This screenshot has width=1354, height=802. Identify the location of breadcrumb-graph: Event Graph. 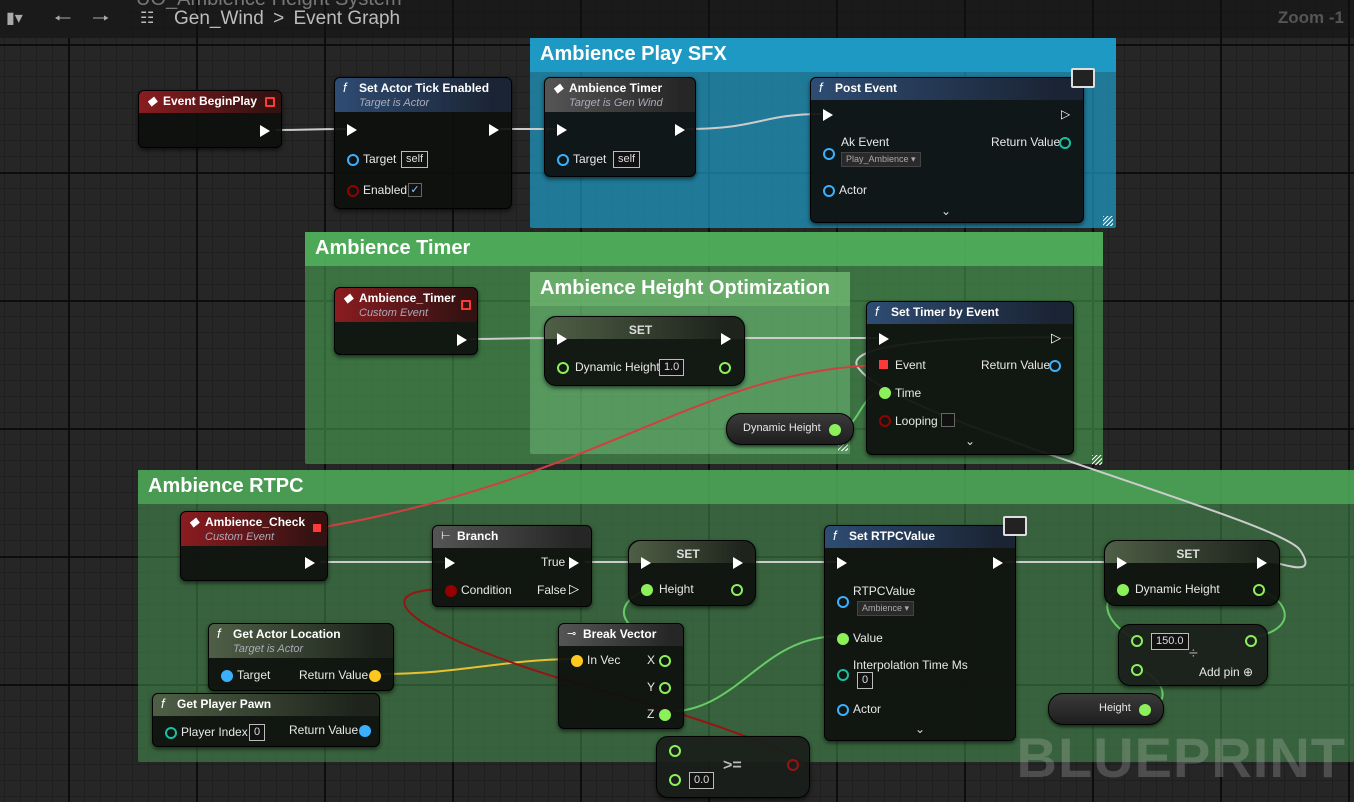
(346, 18).